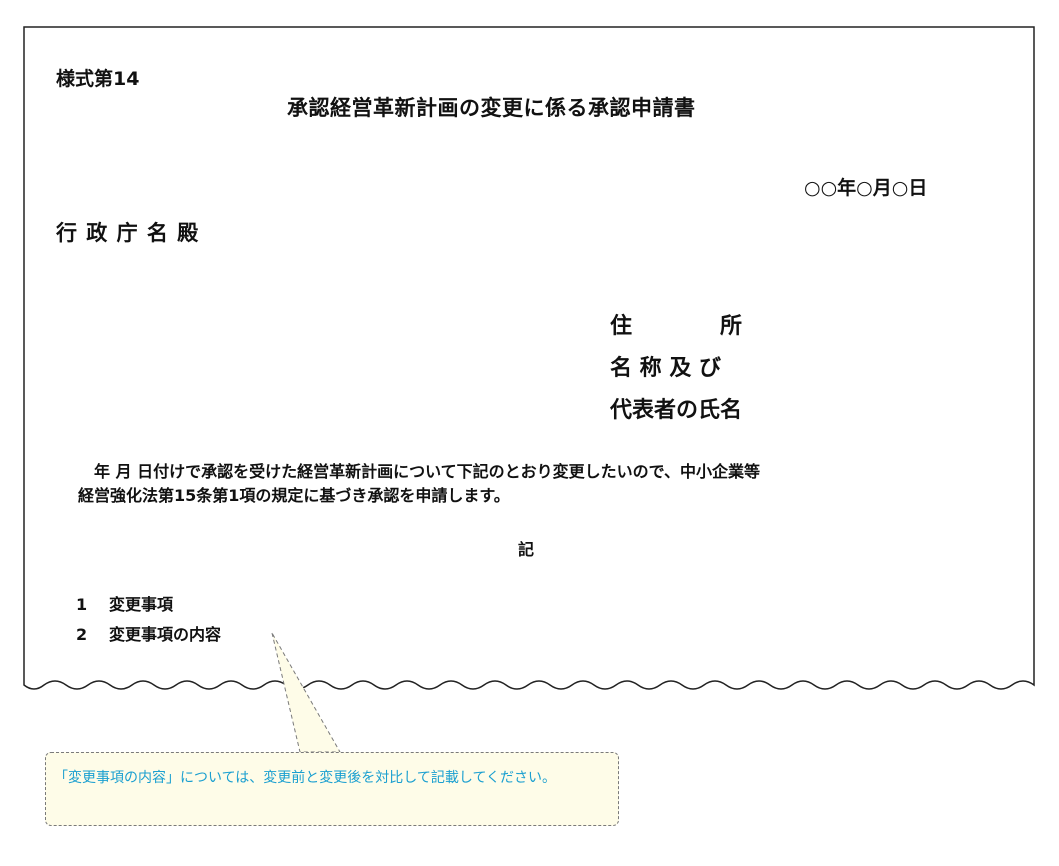 The image size is (1059, 866). What do you see at coordinates (676, 326) in the screenshot?
I see `applicant-address-label: 住 所` at bounding box center [676, 326].